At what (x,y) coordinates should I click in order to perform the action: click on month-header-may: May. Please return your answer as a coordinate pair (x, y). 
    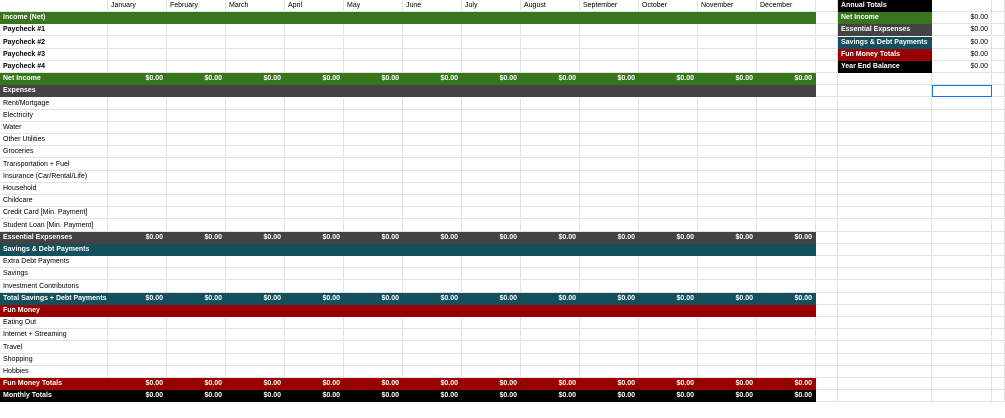
    Looking at the image, I should click on (373, 6).